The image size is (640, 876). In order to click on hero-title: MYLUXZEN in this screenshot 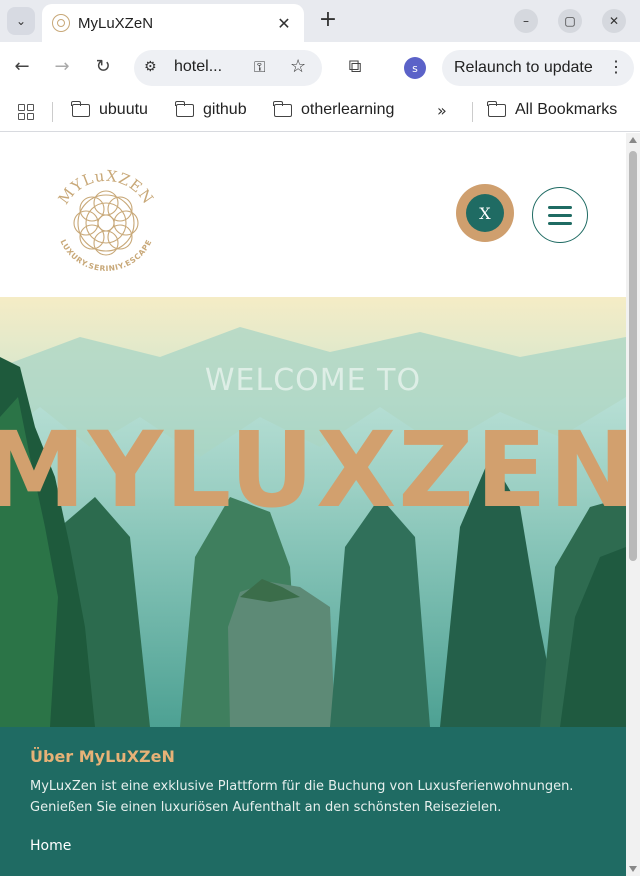, I will do `click(313, 470)`.